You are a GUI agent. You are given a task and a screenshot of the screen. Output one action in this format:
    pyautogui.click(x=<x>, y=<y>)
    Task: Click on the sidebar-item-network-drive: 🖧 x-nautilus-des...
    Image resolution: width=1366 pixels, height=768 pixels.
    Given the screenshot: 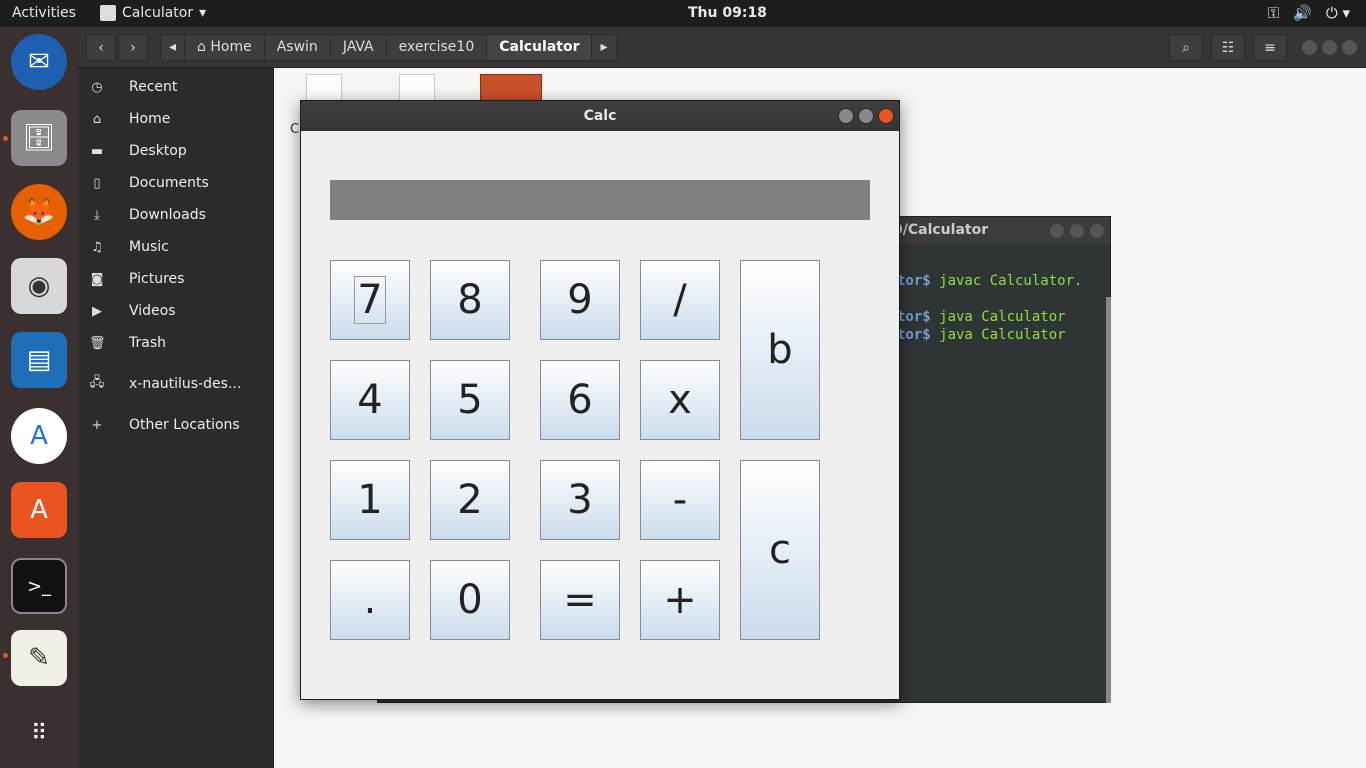 What is the action you would take?
    pyautogui.click(x=176, y=384)
    